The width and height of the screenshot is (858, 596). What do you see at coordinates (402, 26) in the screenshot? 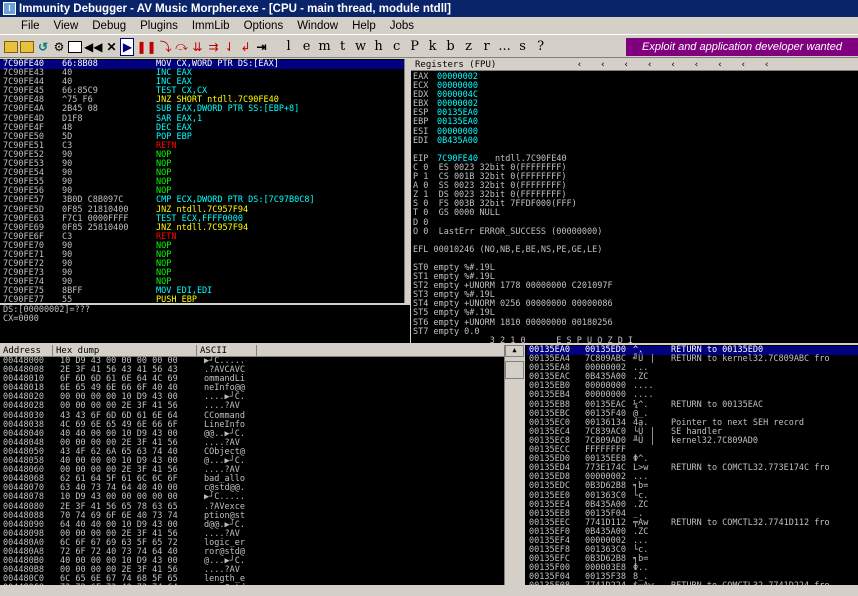
I see `menu-item-jobs: Jobs` at bounding box center [402, 26].